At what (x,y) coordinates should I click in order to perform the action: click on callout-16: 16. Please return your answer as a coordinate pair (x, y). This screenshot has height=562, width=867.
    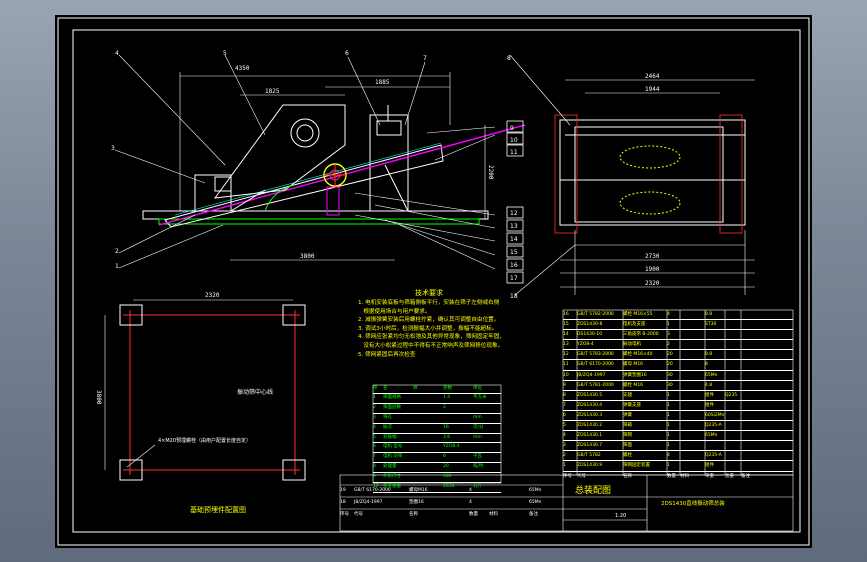
    Looking at the image, I should click on (514, 265).